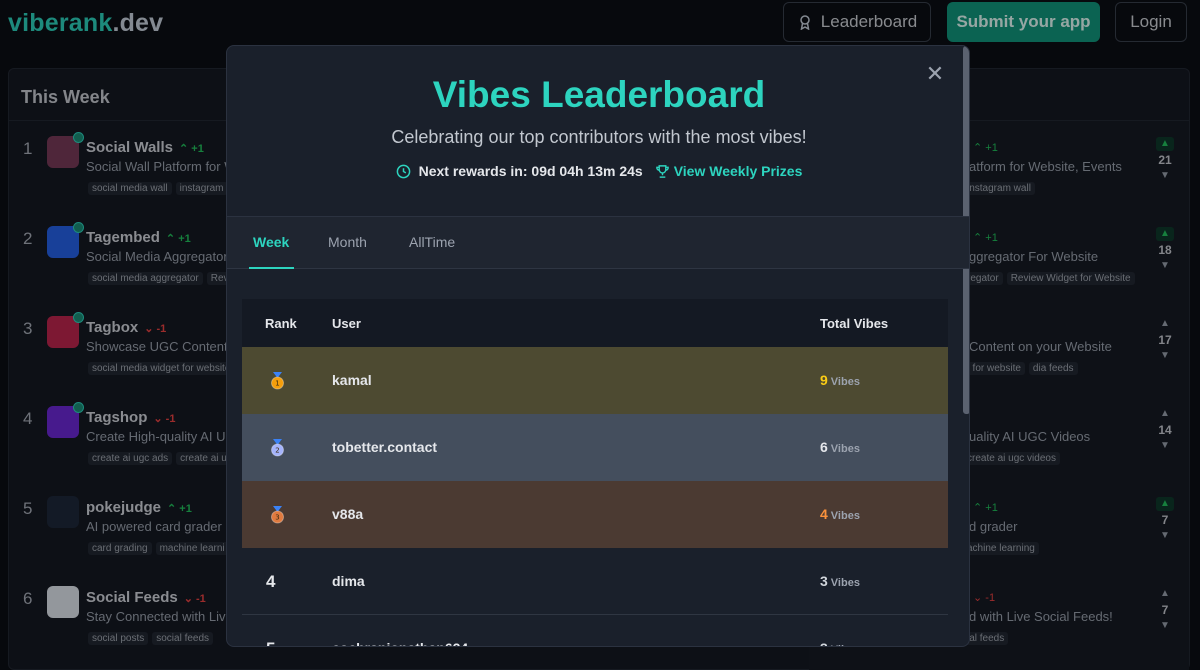  What do you see at coordinates (277, 451) in the screenshot?
I see `medal-rank: 2` at bounding box center [277, 451].